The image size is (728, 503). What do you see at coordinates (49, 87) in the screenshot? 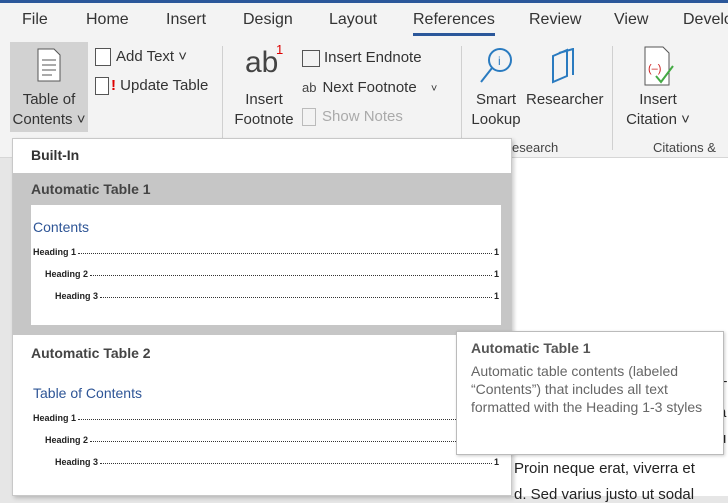
I see `table-of-contents-button: Table of Contents ˅` at bounding box center [49, 87].